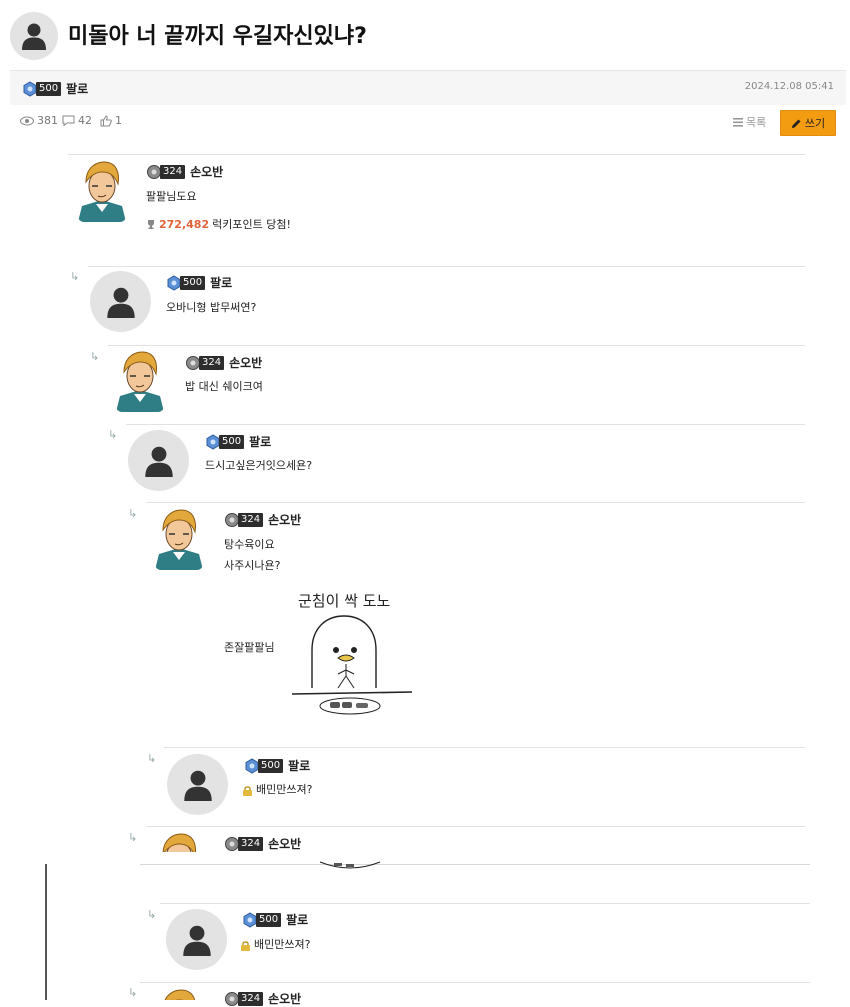 Image resolution: width=850 pixels, height=1007 pixels. Describe the element at coordinates (46, 932) in the screenshot. I see `left-frame-line` at that location.